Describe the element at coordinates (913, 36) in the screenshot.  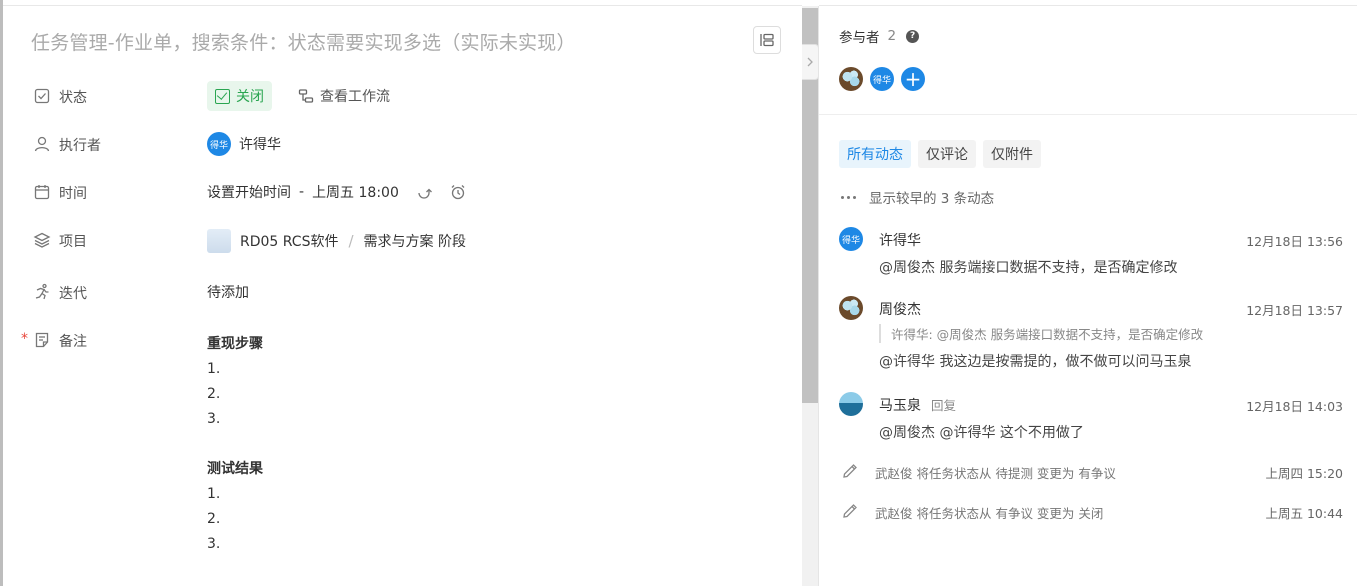
I see `help-icon: ?` at that location.